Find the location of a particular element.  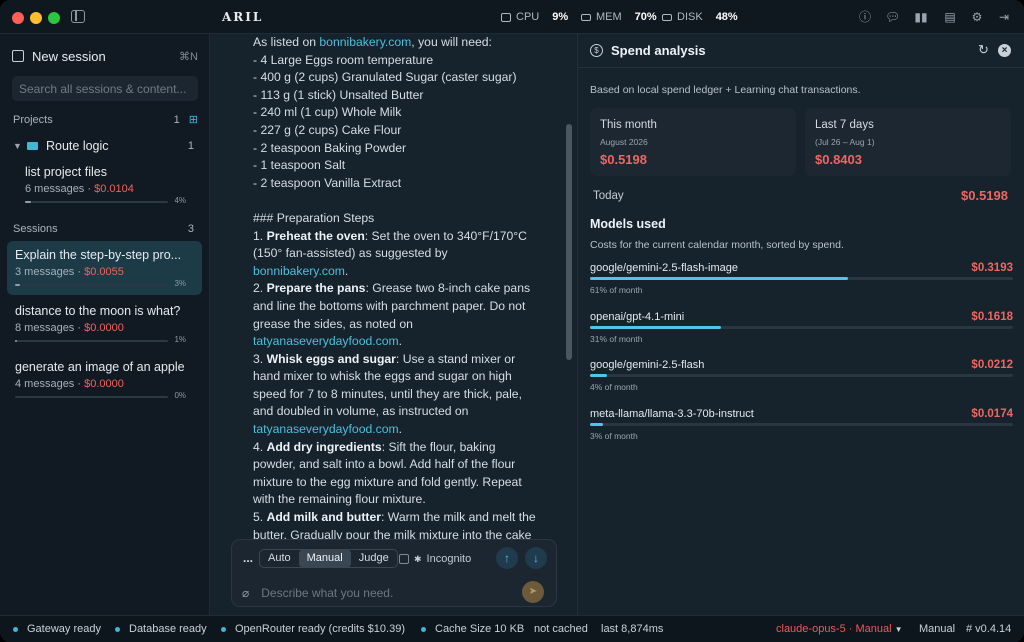

message-text: : Sift the flour, baking is located at coordinates (438, 446).